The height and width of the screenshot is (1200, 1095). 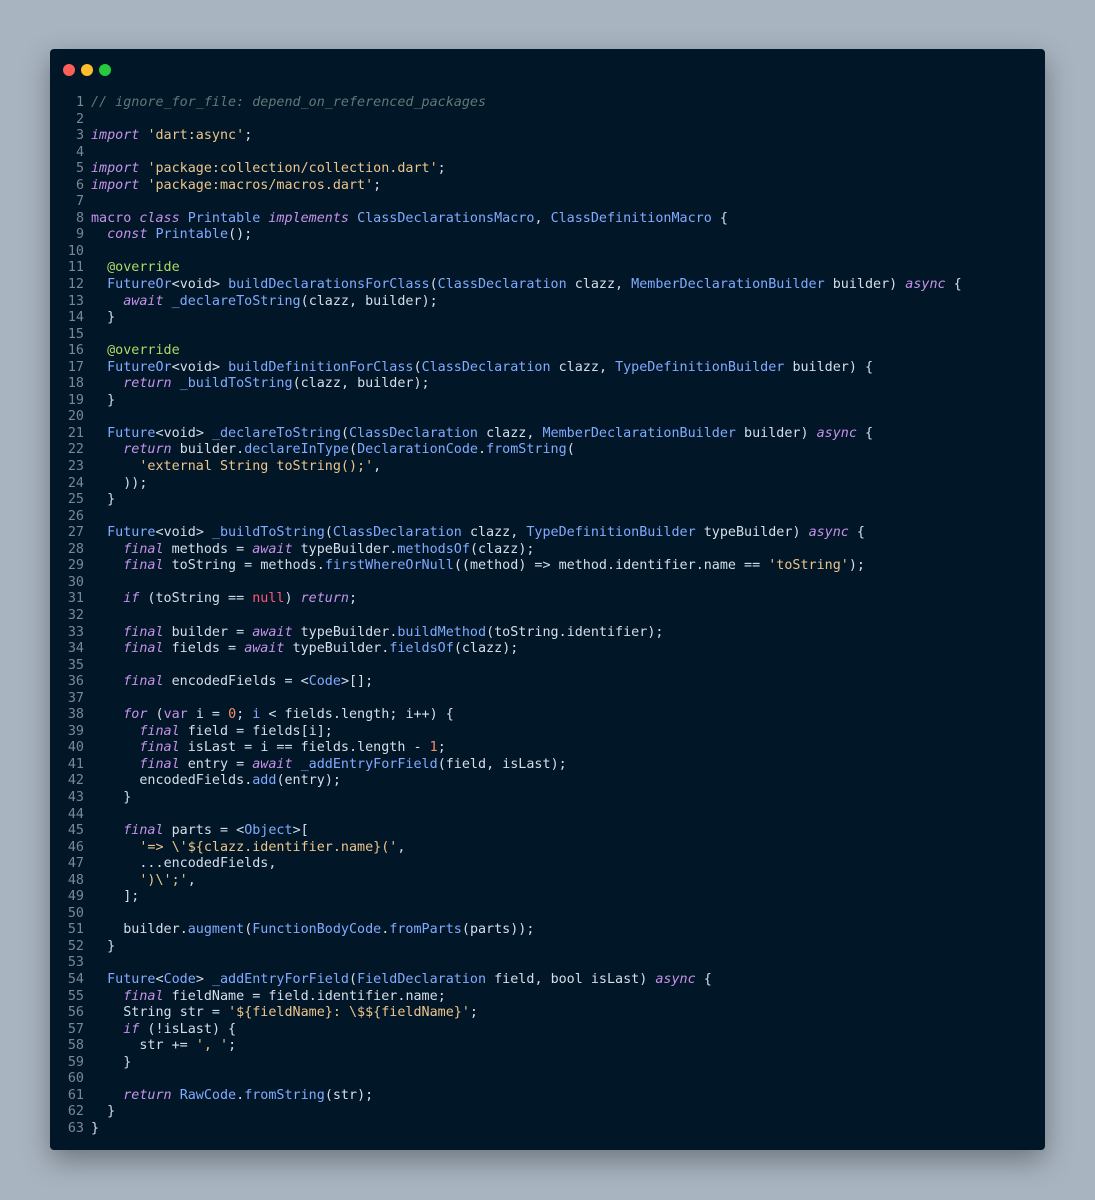 What do you see at coordinates (75, 649) in the screenshot?
I see `line-number: 34` at bounding box center [75, 649].